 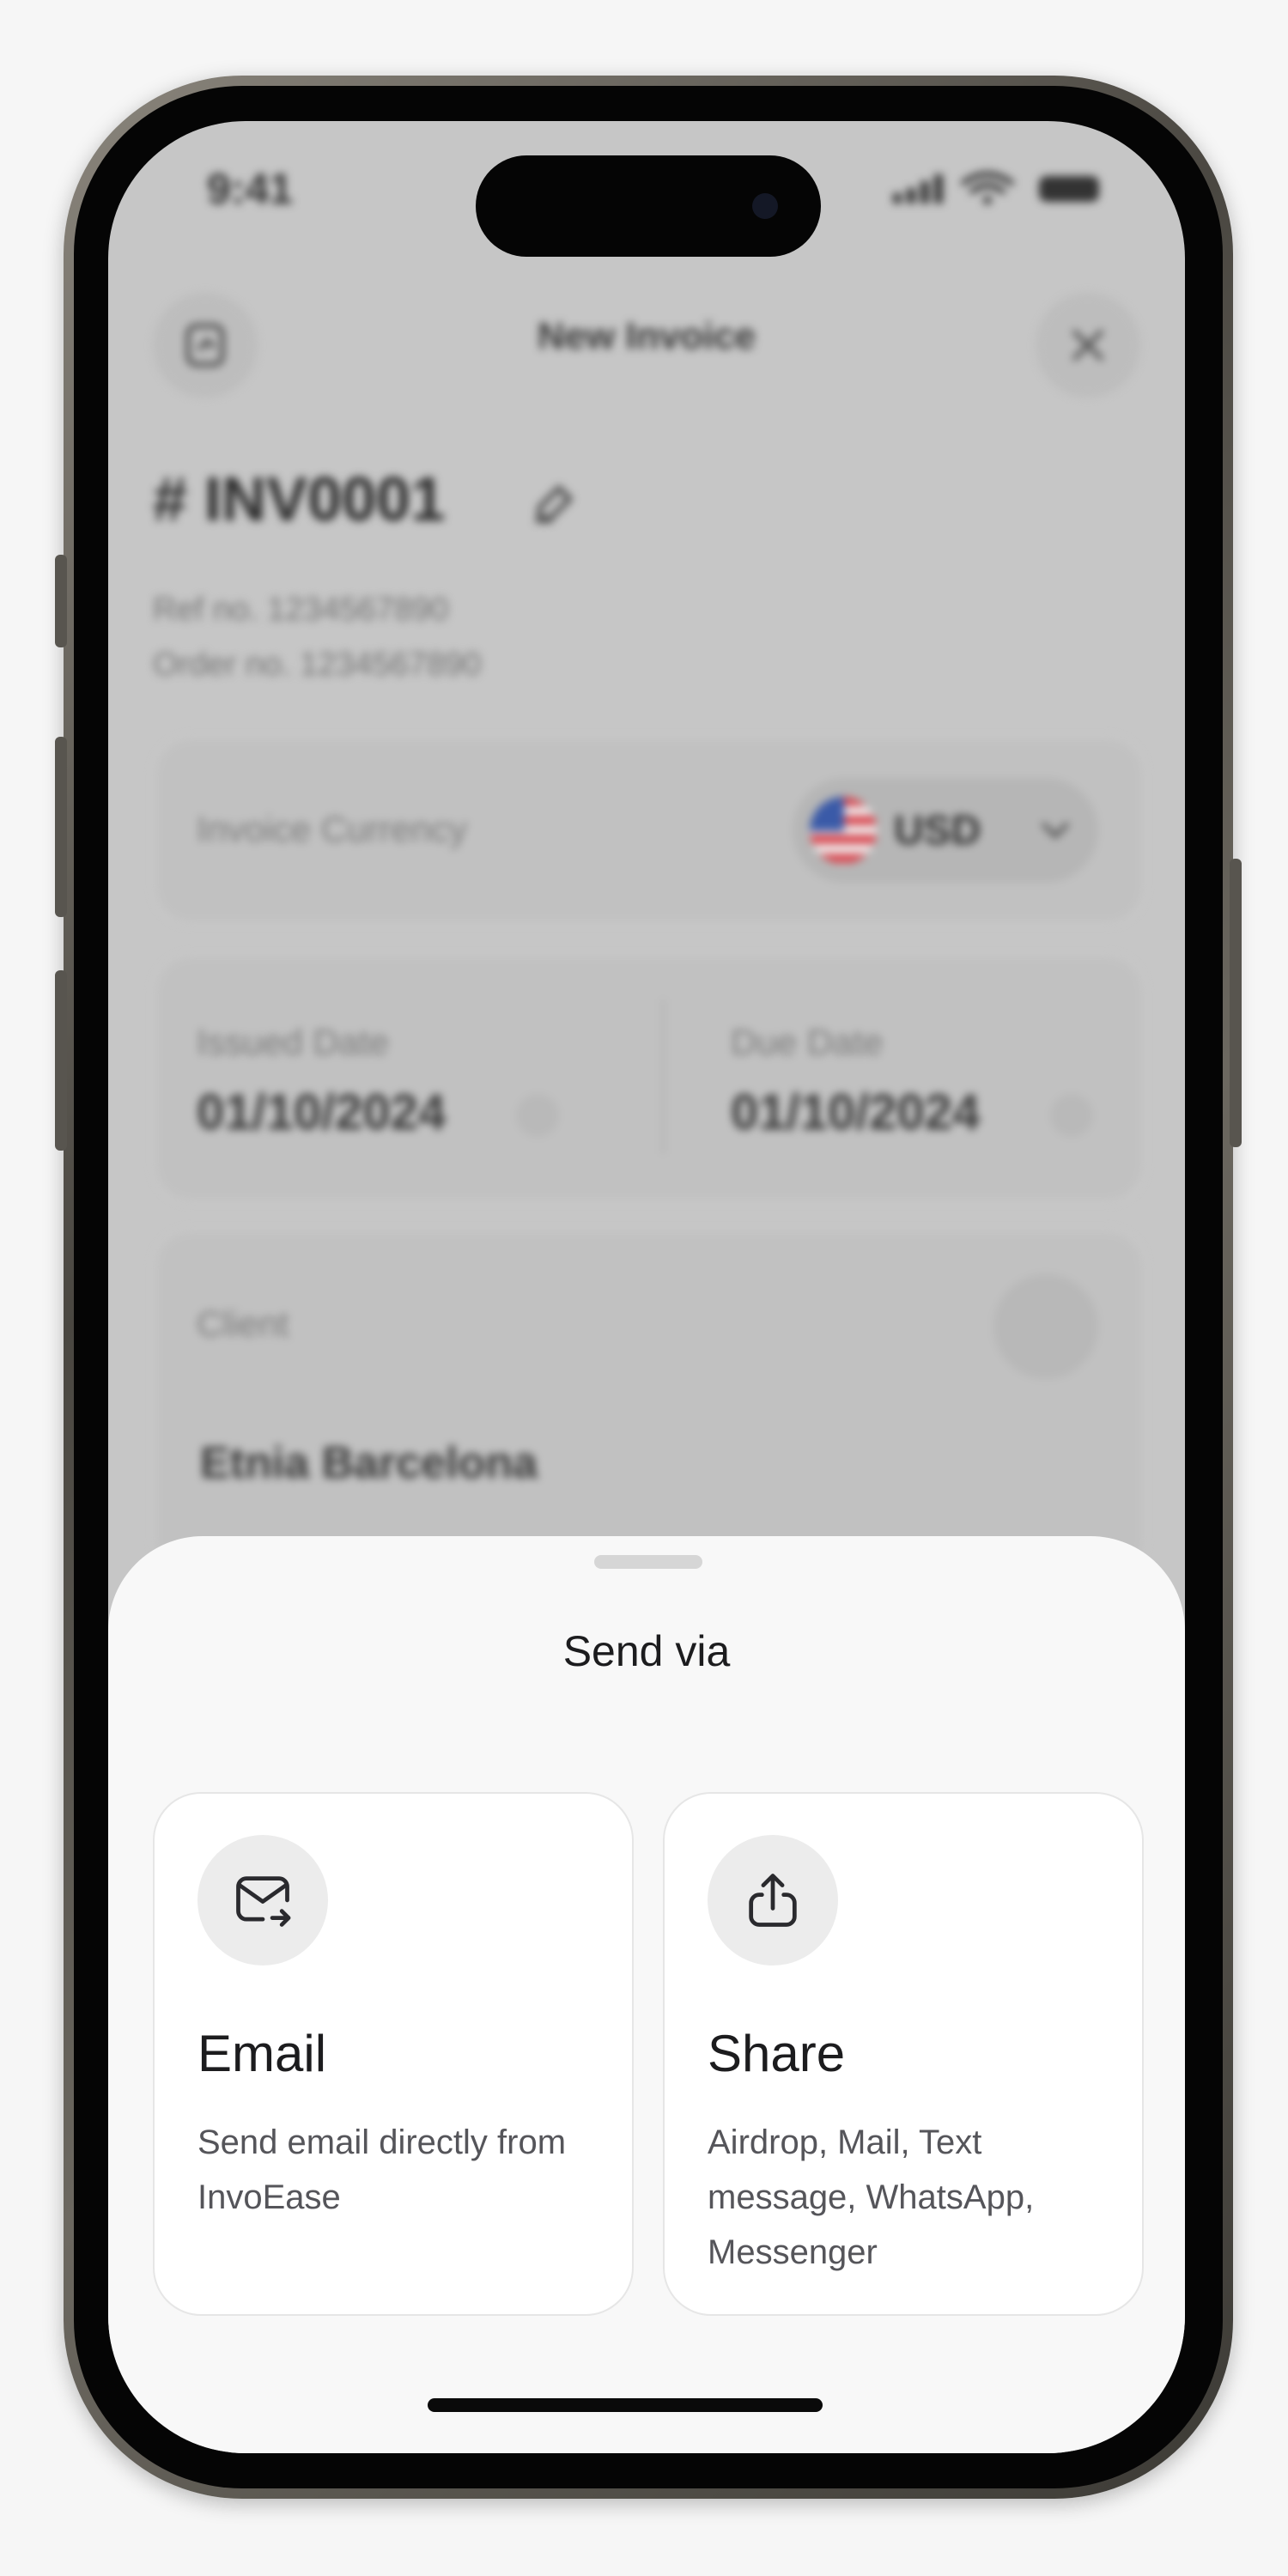 I want to click on issued-date-chevron-icon, so click(x=537, y=1115).